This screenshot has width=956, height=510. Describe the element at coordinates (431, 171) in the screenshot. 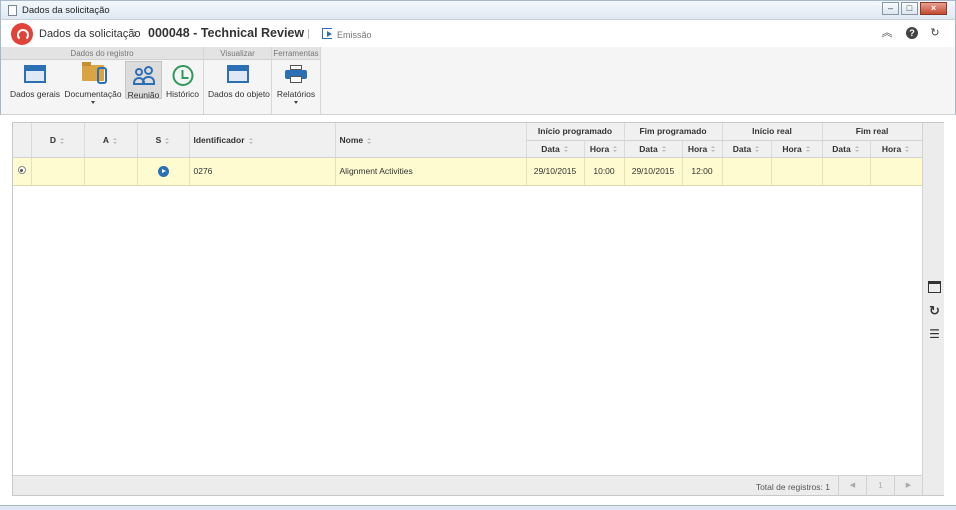

I see `cell-nome: Alignment Activities` at that location.